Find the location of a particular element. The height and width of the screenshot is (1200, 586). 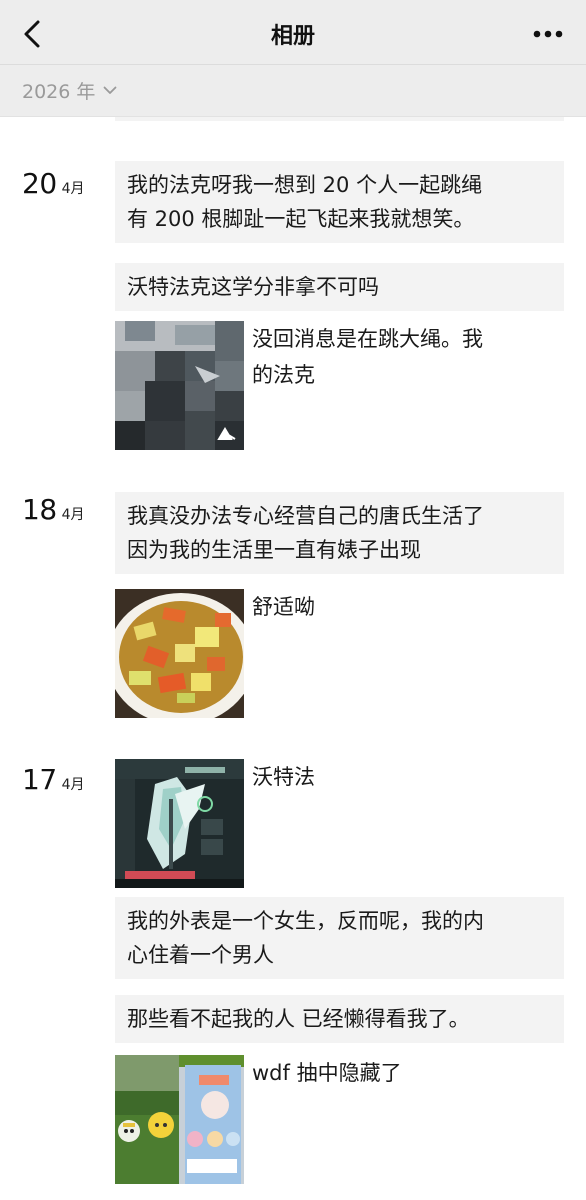

year-filter: 2026 年 is located at coordinates (69, 90).